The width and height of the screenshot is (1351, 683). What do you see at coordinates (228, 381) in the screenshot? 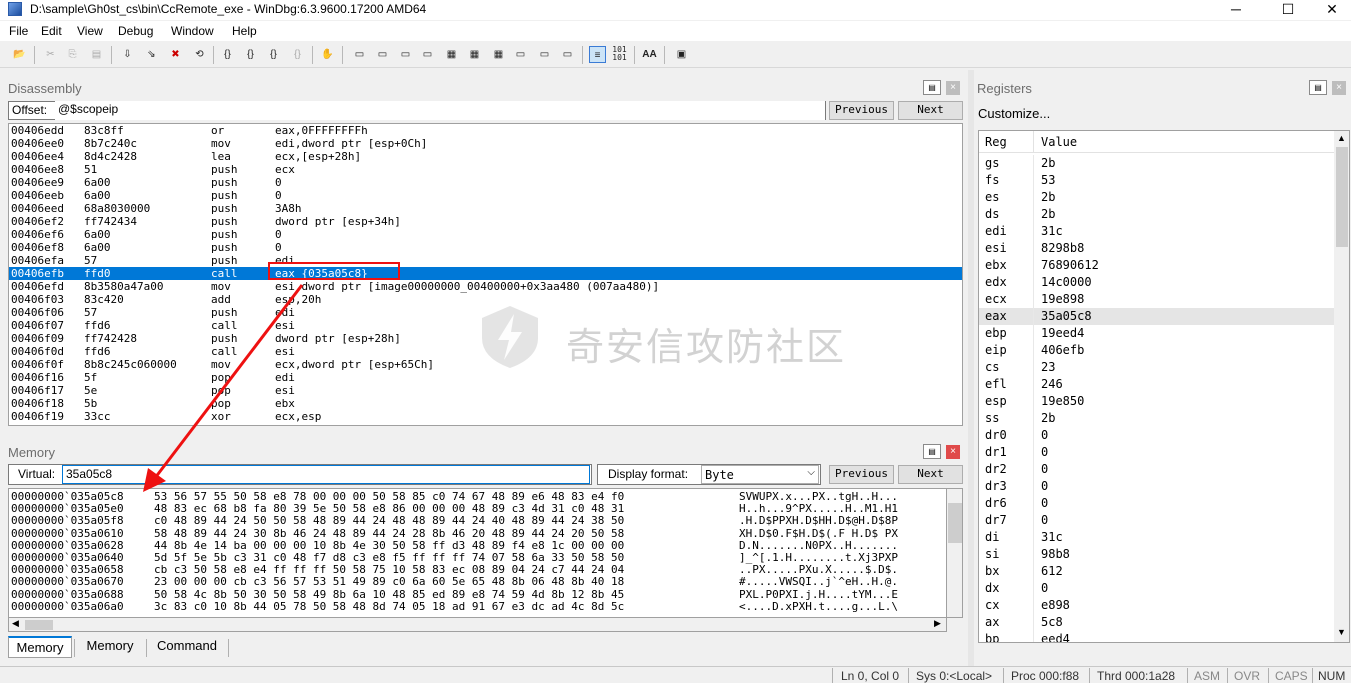
I see `annotation-arrow` at bounding box center [228, 381].